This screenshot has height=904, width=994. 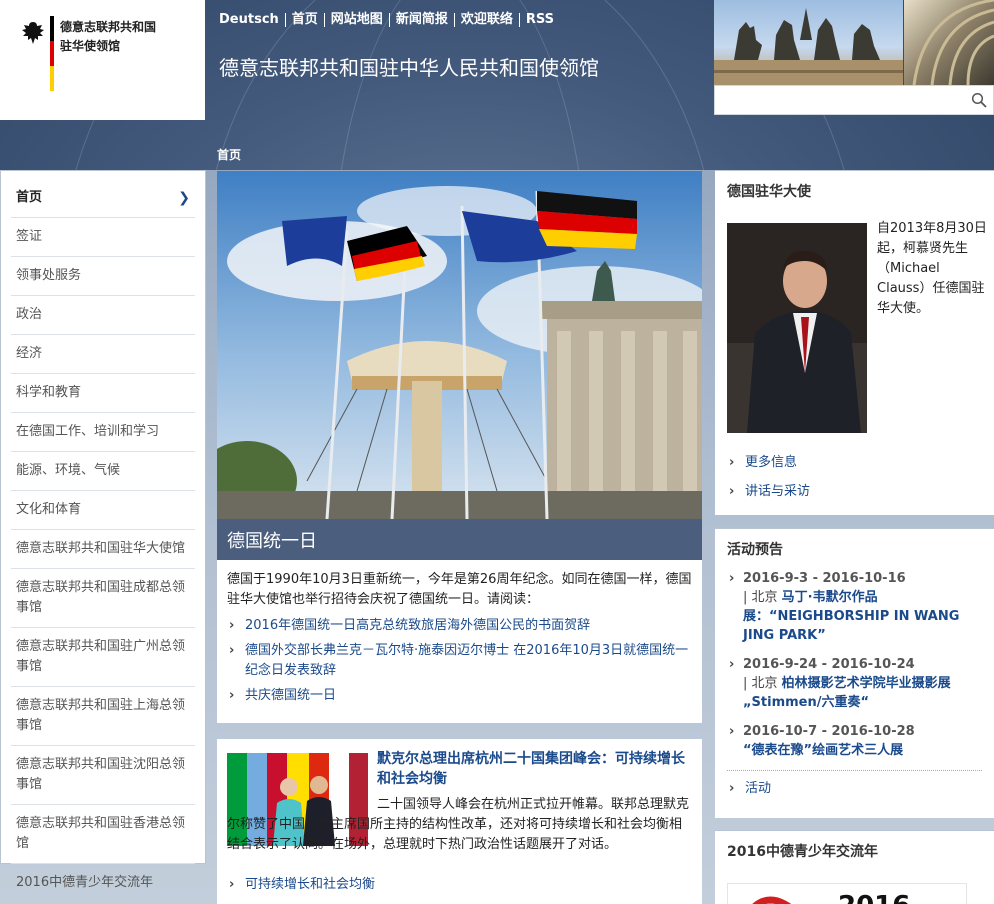 I want to click on logo-text: 德意志联邦共和国 驻华使领馆, so click(x=130, y=37).